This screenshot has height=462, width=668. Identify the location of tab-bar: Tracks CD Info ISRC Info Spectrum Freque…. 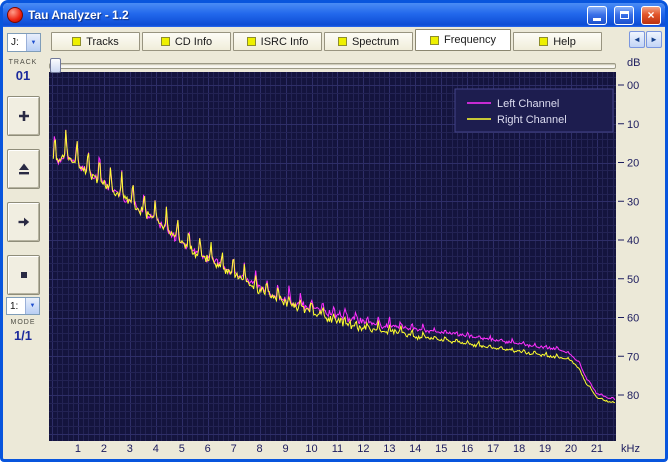
(334, 39).